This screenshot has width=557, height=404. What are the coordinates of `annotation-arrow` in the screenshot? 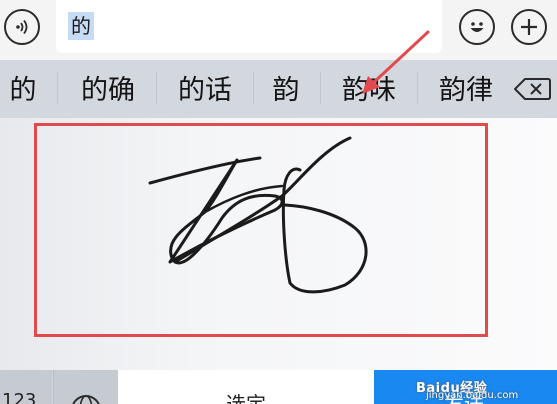 It's located at (400, 58).